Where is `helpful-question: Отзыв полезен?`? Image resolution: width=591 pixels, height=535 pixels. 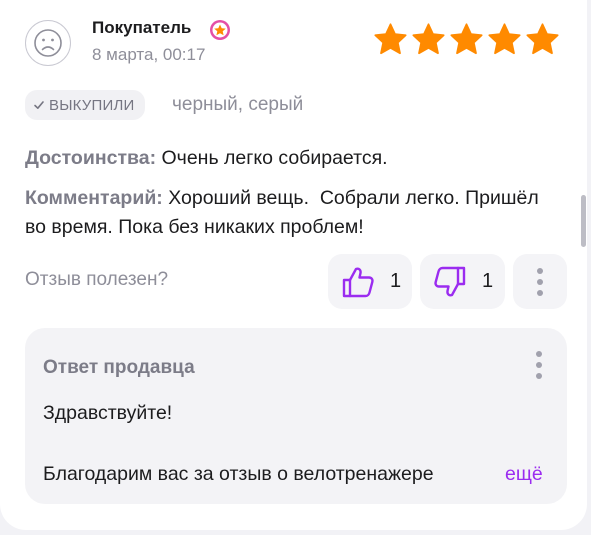 helpful-question: Отзыв полезен? is located at coordinates (97, 279).